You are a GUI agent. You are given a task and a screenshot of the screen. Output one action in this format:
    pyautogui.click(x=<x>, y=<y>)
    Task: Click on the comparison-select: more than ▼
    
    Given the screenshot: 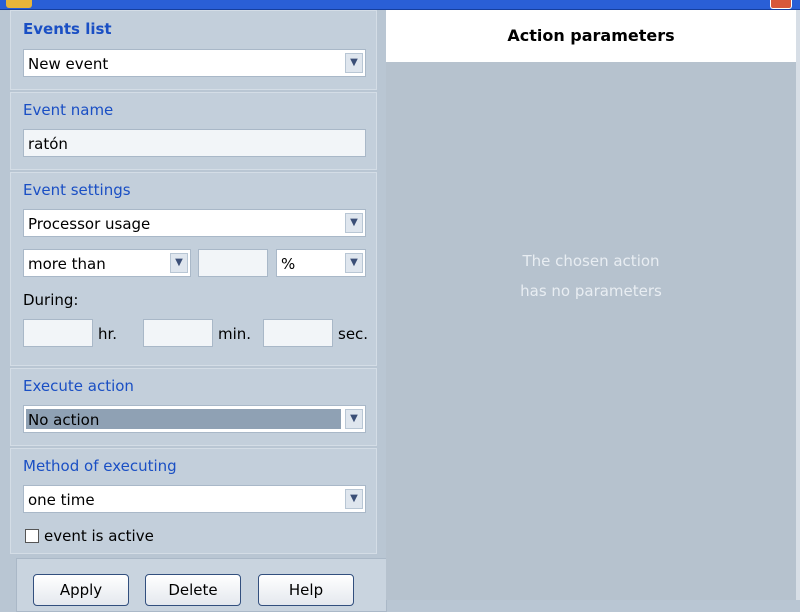 What is the action you would take?
    pyautogui.click(x=107, y=263)
    